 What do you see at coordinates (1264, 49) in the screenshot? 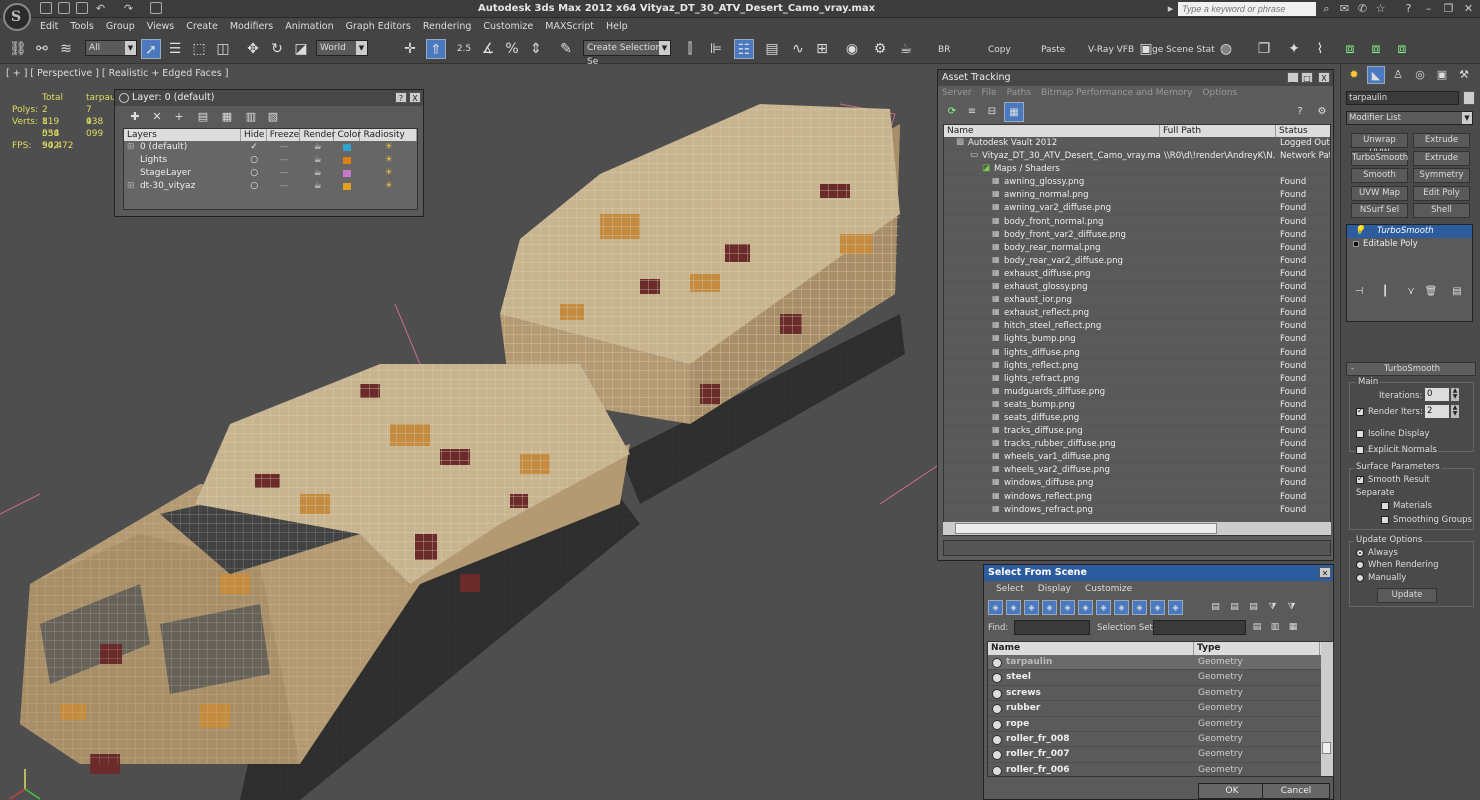
I see `clone-icon: ❐` at bounding box center [1264, 49].